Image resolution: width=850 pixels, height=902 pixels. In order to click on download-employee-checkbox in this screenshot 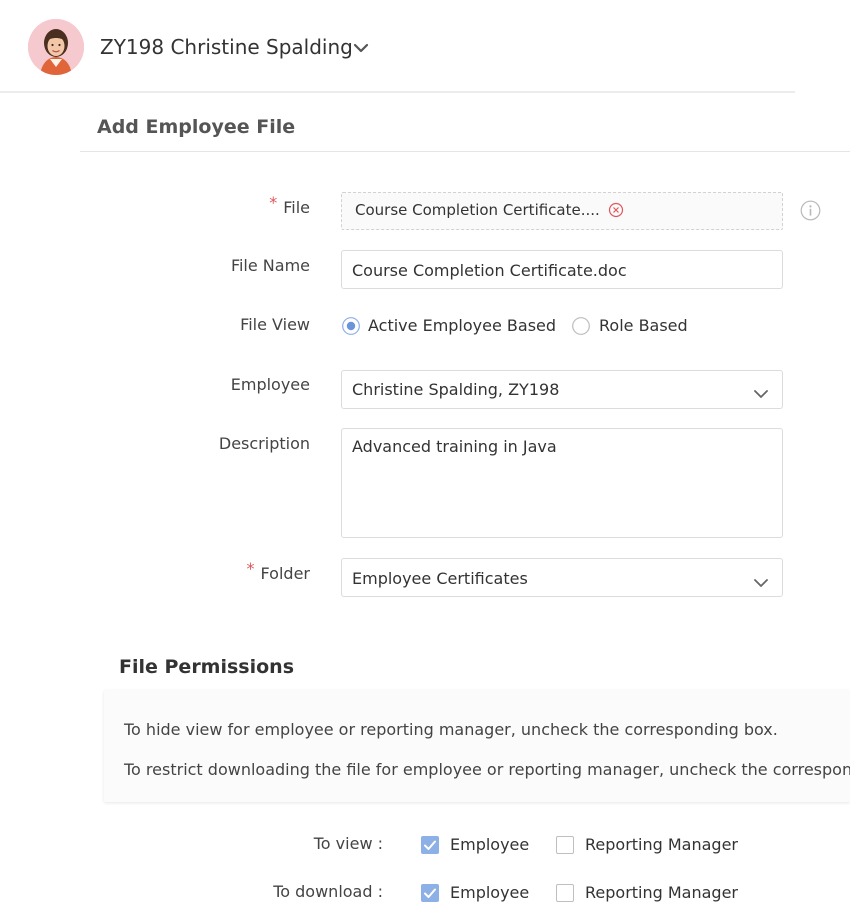, I will do `click(430, 893)`.